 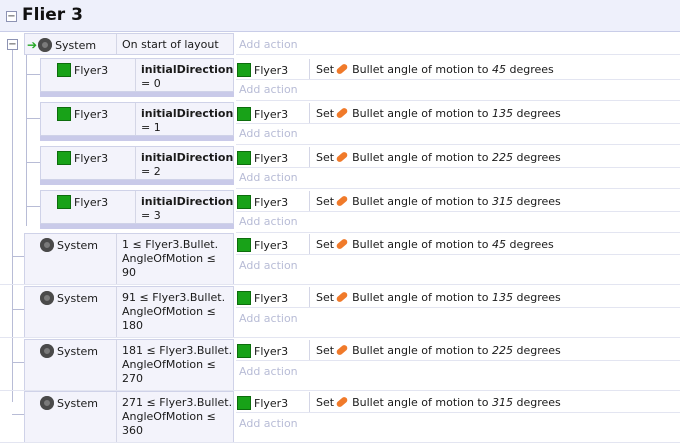 I want to click on condition-compare: = 0, so click(x=151, y=83).